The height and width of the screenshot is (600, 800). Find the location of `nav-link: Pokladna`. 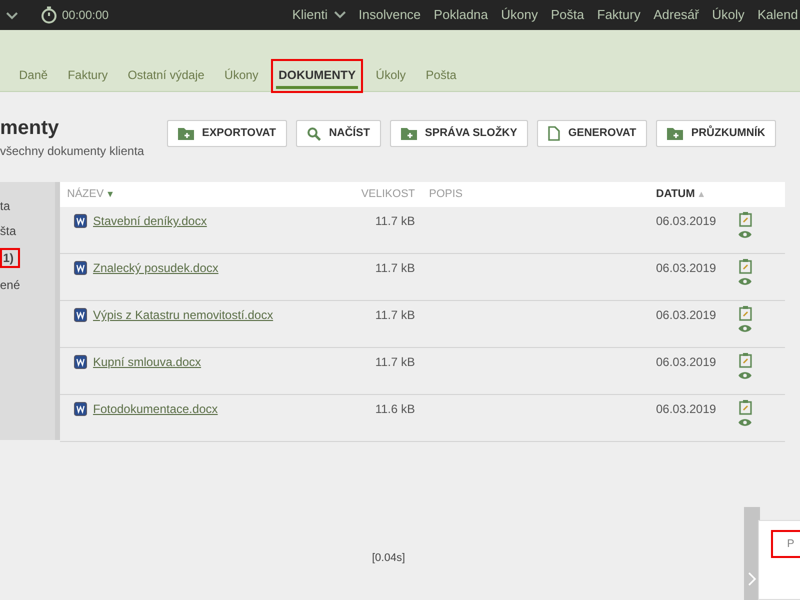

nav-link: Pokladna is located at coordinates (461, 15).